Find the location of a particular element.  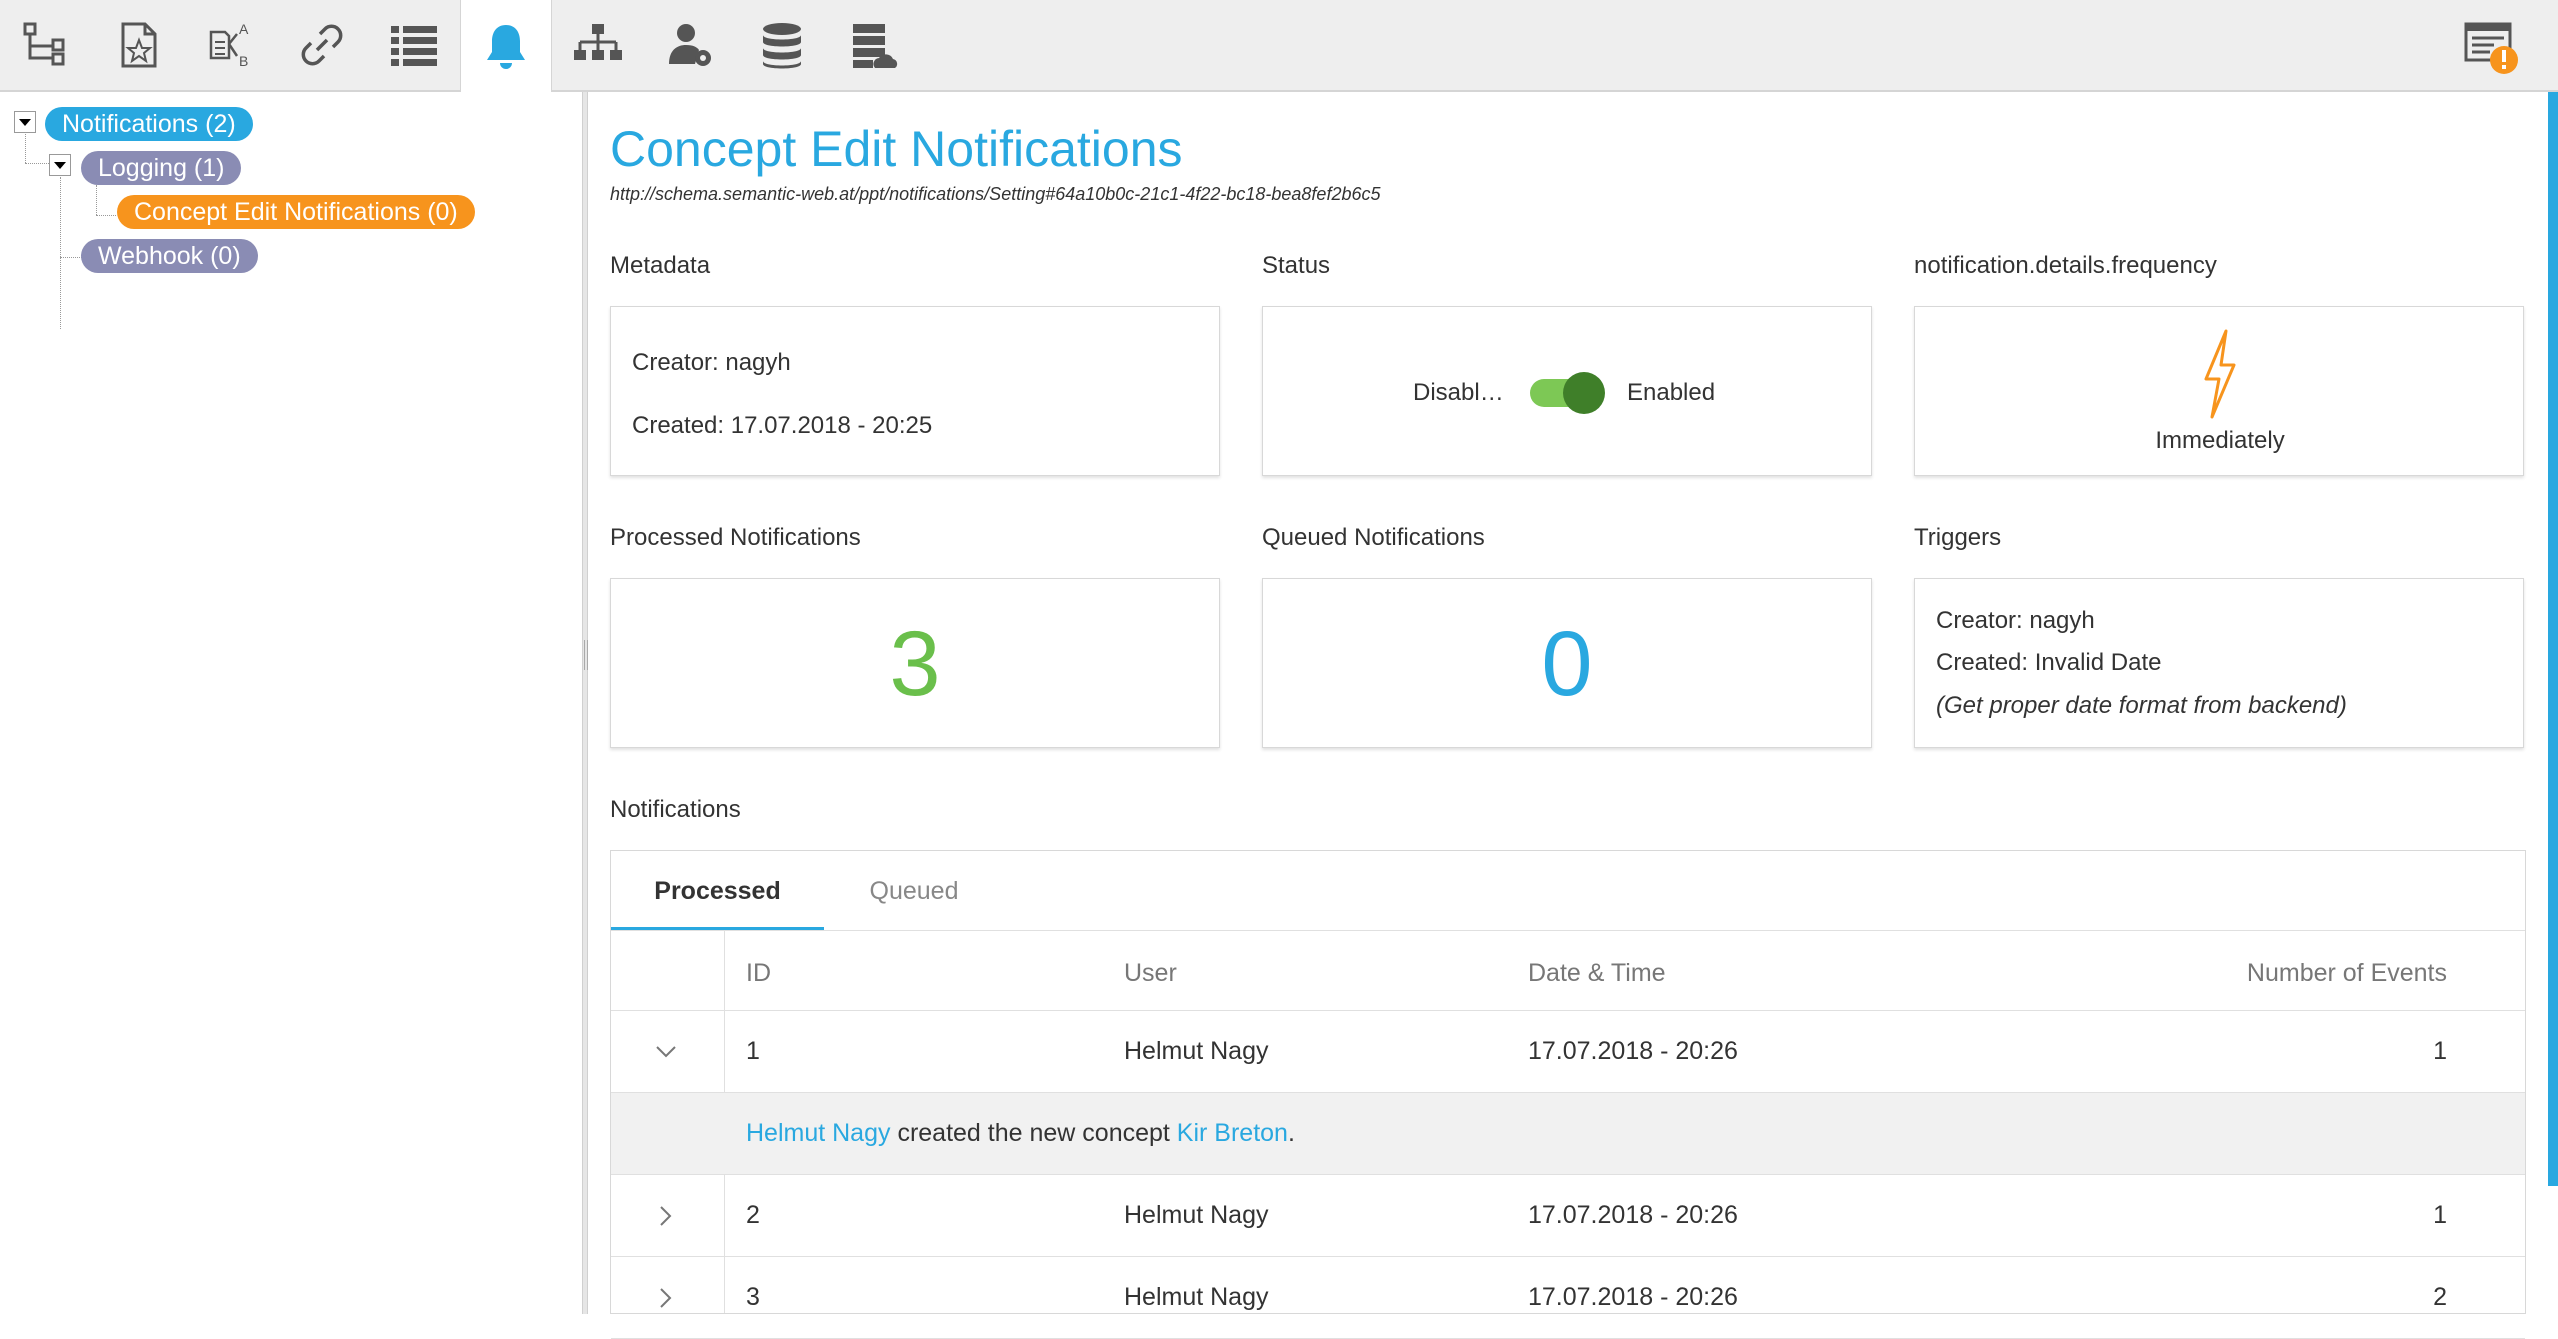

queued-count: 0 is located at coordinates (1567, 664).